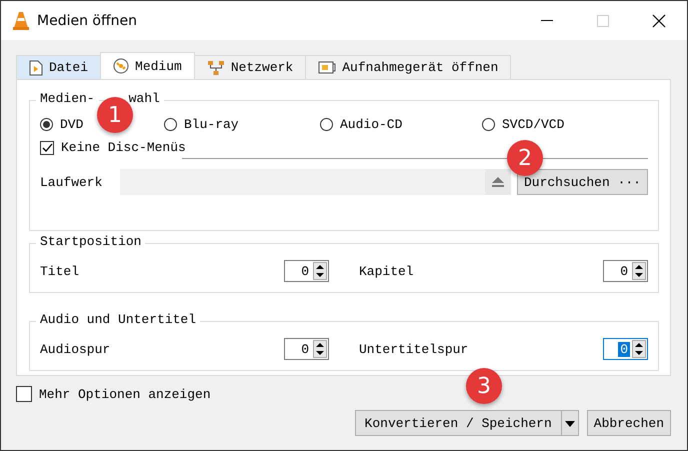  What do you see at coordinates (91, 241) in the screenshot?
I see `group-title: Startposition` at bounding box center [91, 241].